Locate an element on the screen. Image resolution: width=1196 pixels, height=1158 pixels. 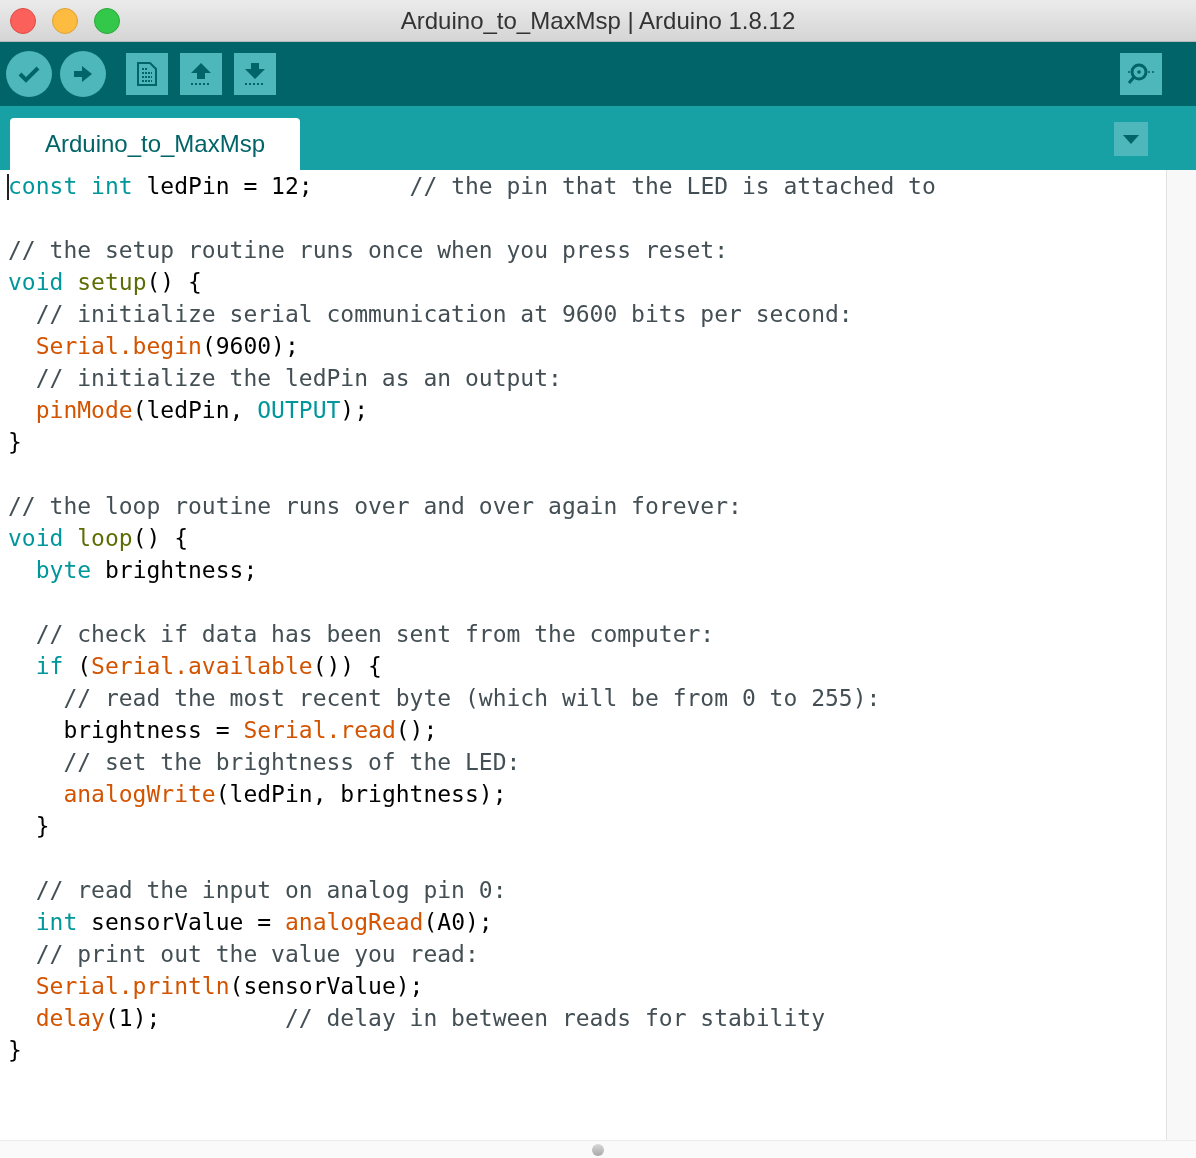
new-button is located at coordinates (147, 74).